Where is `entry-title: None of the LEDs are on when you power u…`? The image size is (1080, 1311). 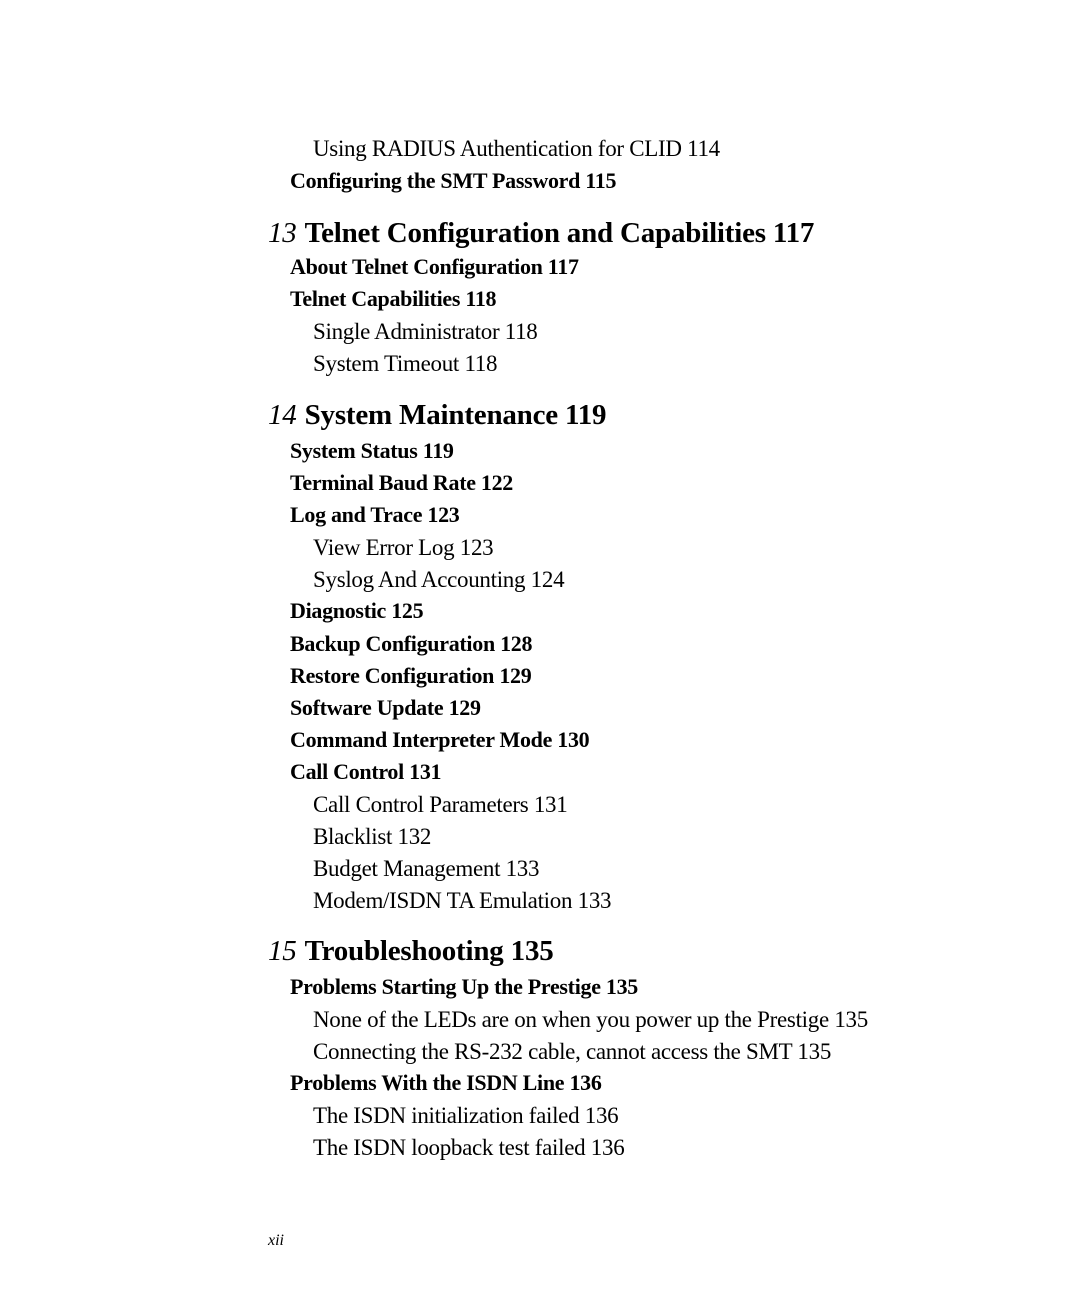
entry-title: None of the LEDs are on when you power u… is located at coordinates (571, 1019).